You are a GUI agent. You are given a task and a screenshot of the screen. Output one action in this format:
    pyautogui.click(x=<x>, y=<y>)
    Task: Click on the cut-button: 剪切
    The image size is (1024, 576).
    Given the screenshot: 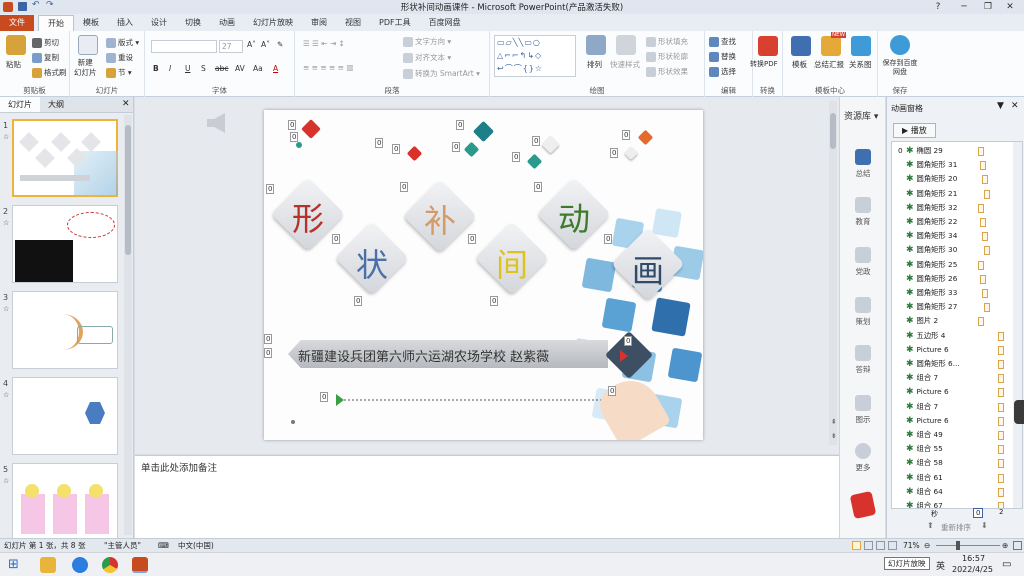 What is the action you would take?
    pyautogui.click(x=45, y=42)
    